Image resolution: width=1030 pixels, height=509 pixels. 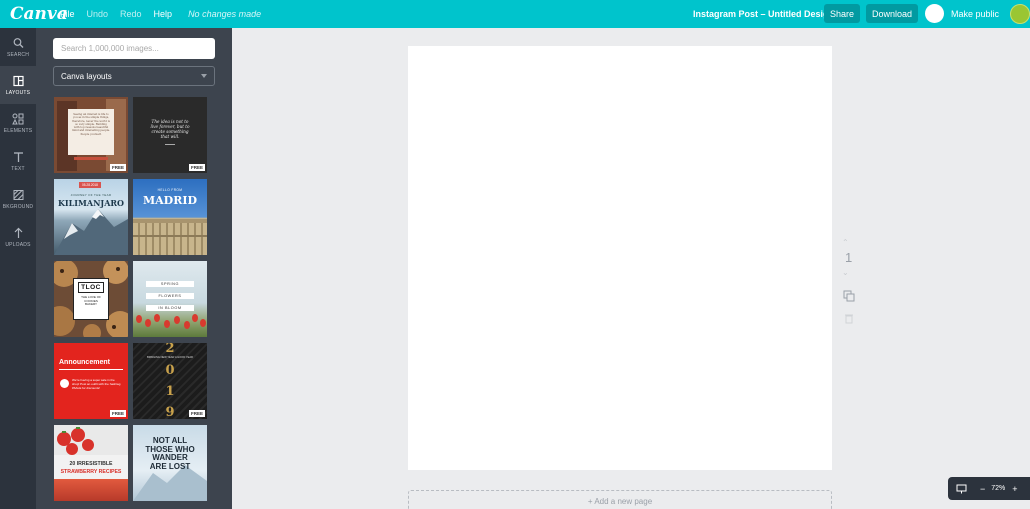 I want to click on background-icon, so click(x=18, y=194).